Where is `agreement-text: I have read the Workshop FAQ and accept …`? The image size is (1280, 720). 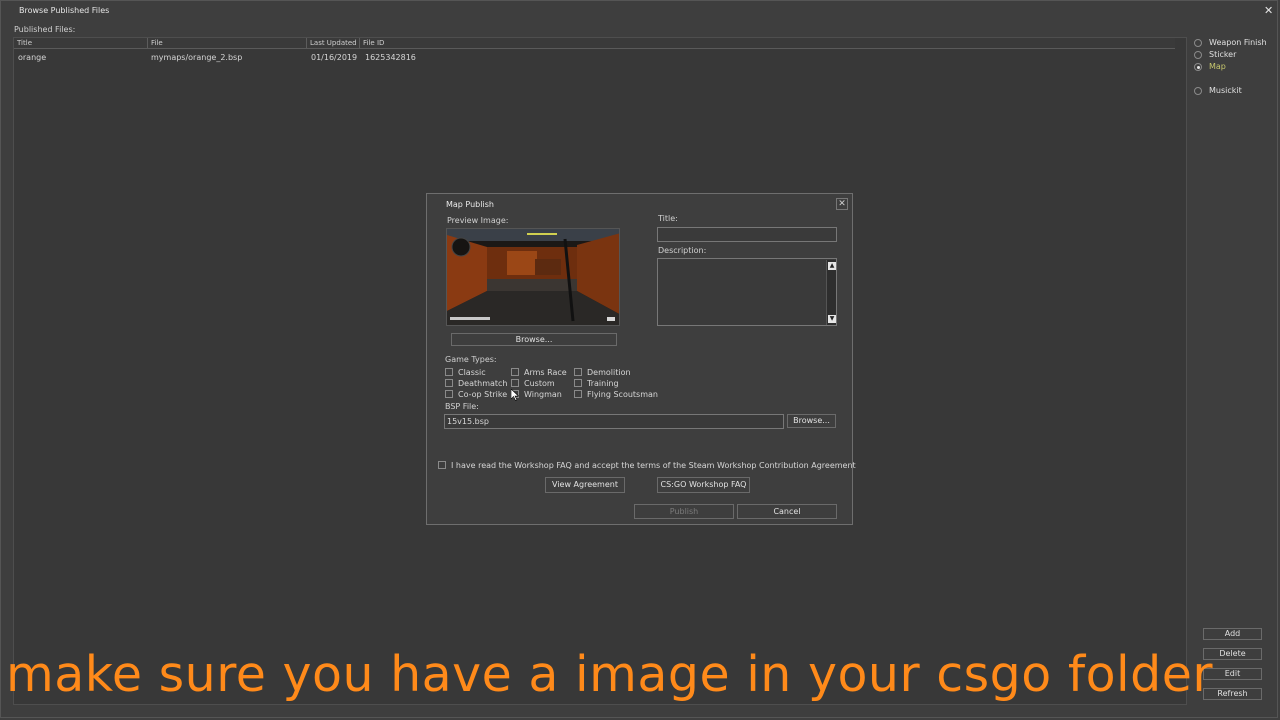 agreement-text: I have read the Workshop FAQ and accept … is located at coordinates (653, 465).